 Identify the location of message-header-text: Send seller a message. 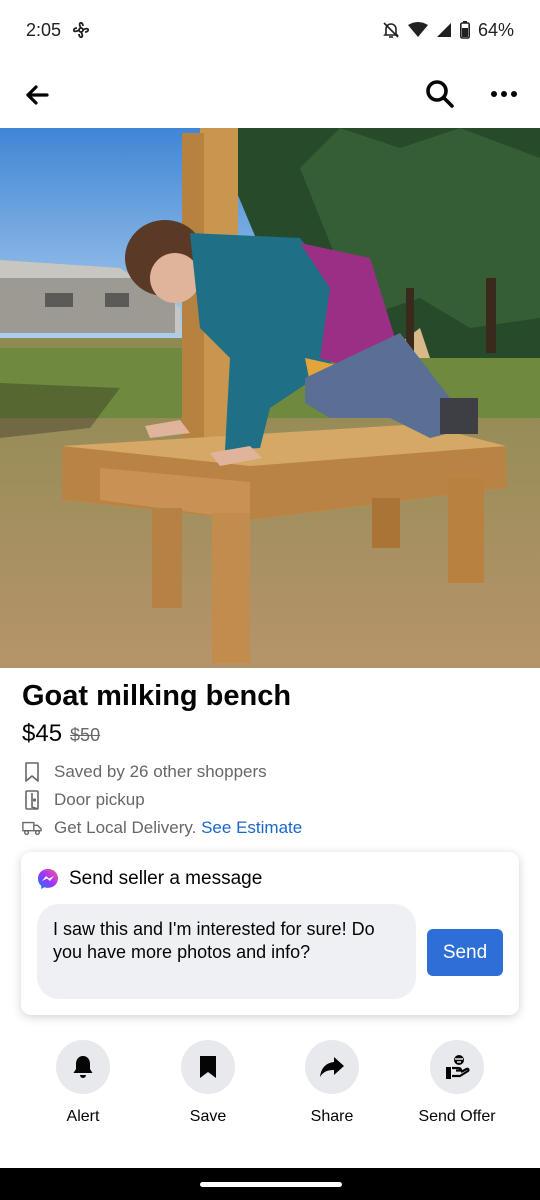
(166, 878).